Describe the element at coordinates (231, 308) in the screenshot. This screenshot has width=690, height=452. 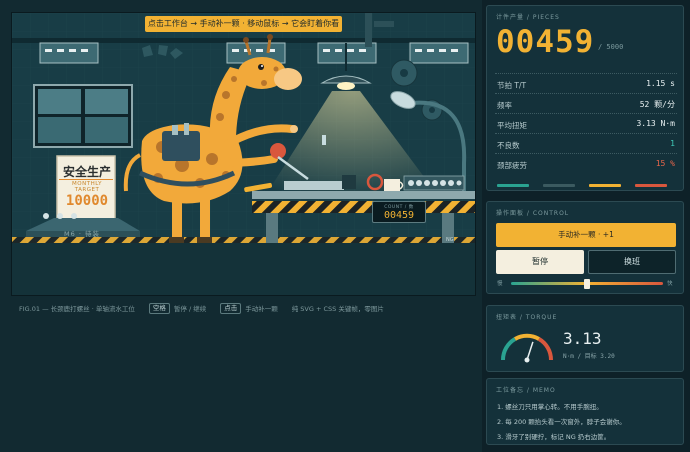
I see `click-key-hint: 点击` at that location.